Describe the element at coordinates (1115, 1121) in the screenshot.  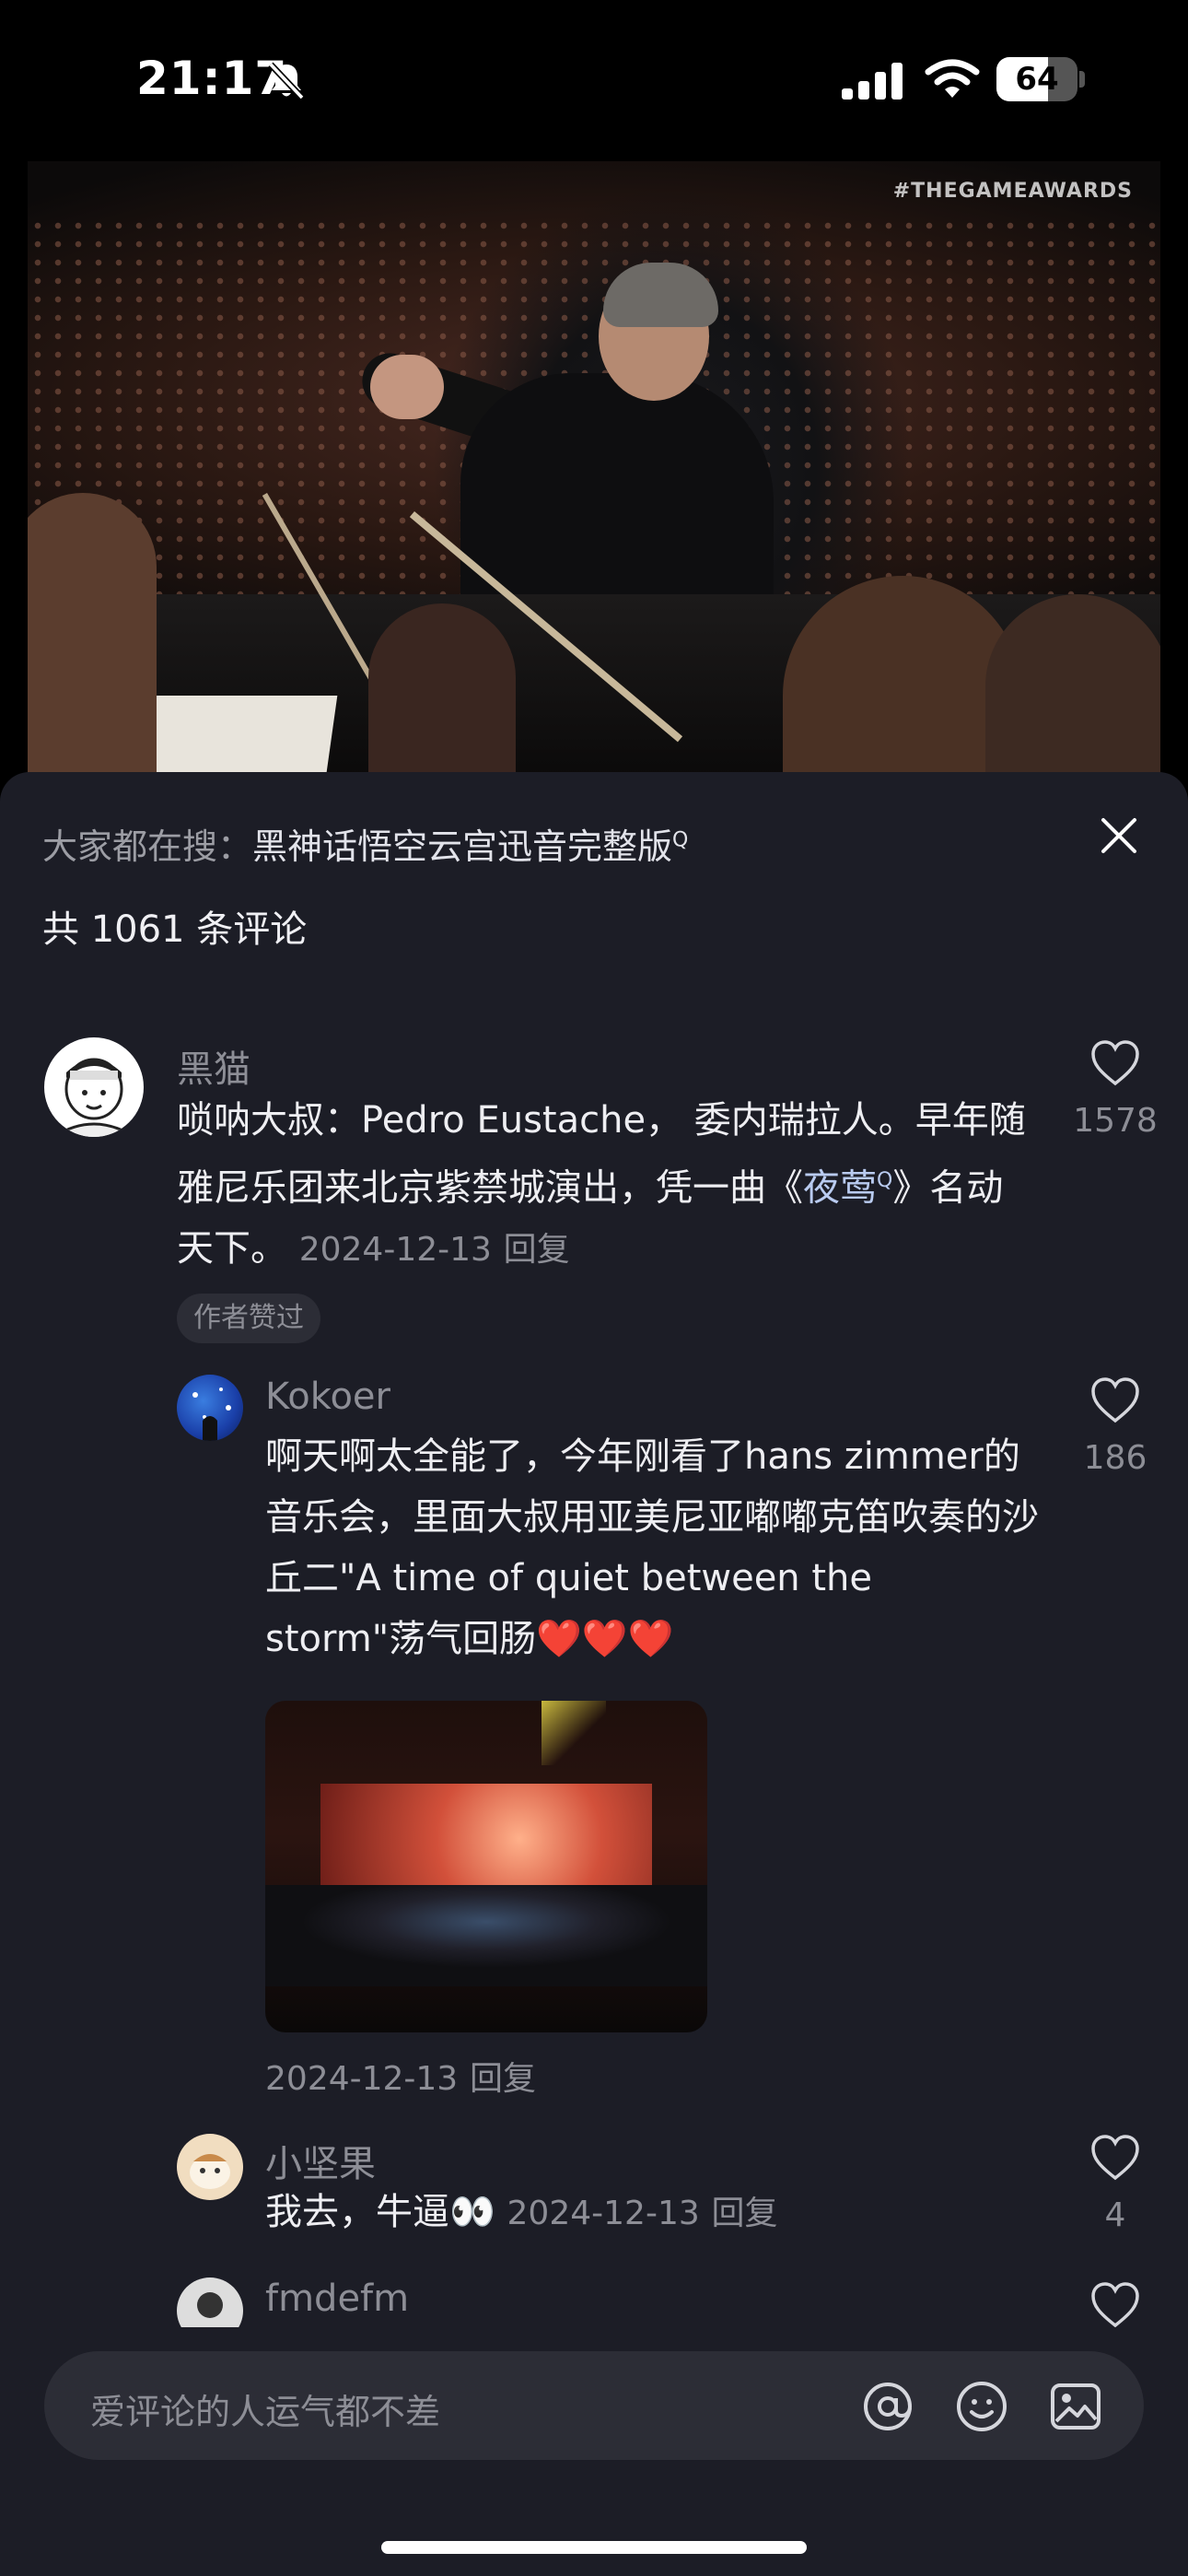
I see `like-count: 1578` at that location.